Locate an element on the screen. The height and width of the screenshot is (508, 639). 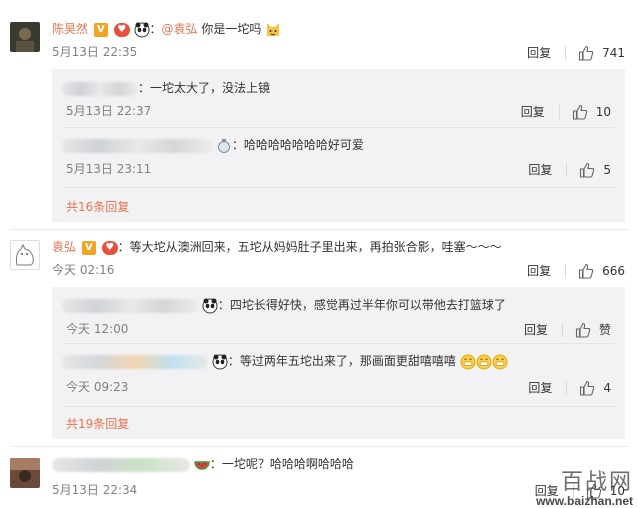
comment-body: 袁弘 V ♥ ：等大坨从澳洲回来，五坨从妈妈肚子里出来，再拍张合影，哇塞～～～ is located at coordinates (277, 247).